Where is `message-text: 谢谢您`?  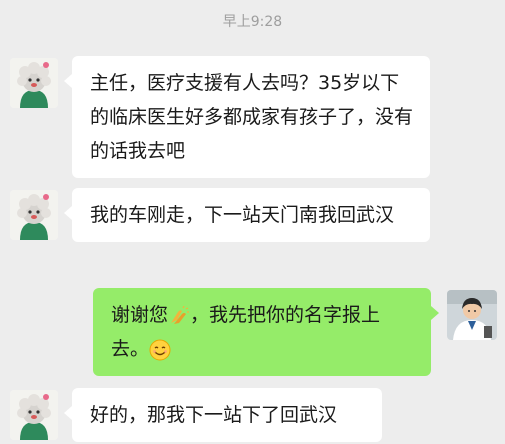 message-text: 谢谢您 is located at coordinates (140, 315).